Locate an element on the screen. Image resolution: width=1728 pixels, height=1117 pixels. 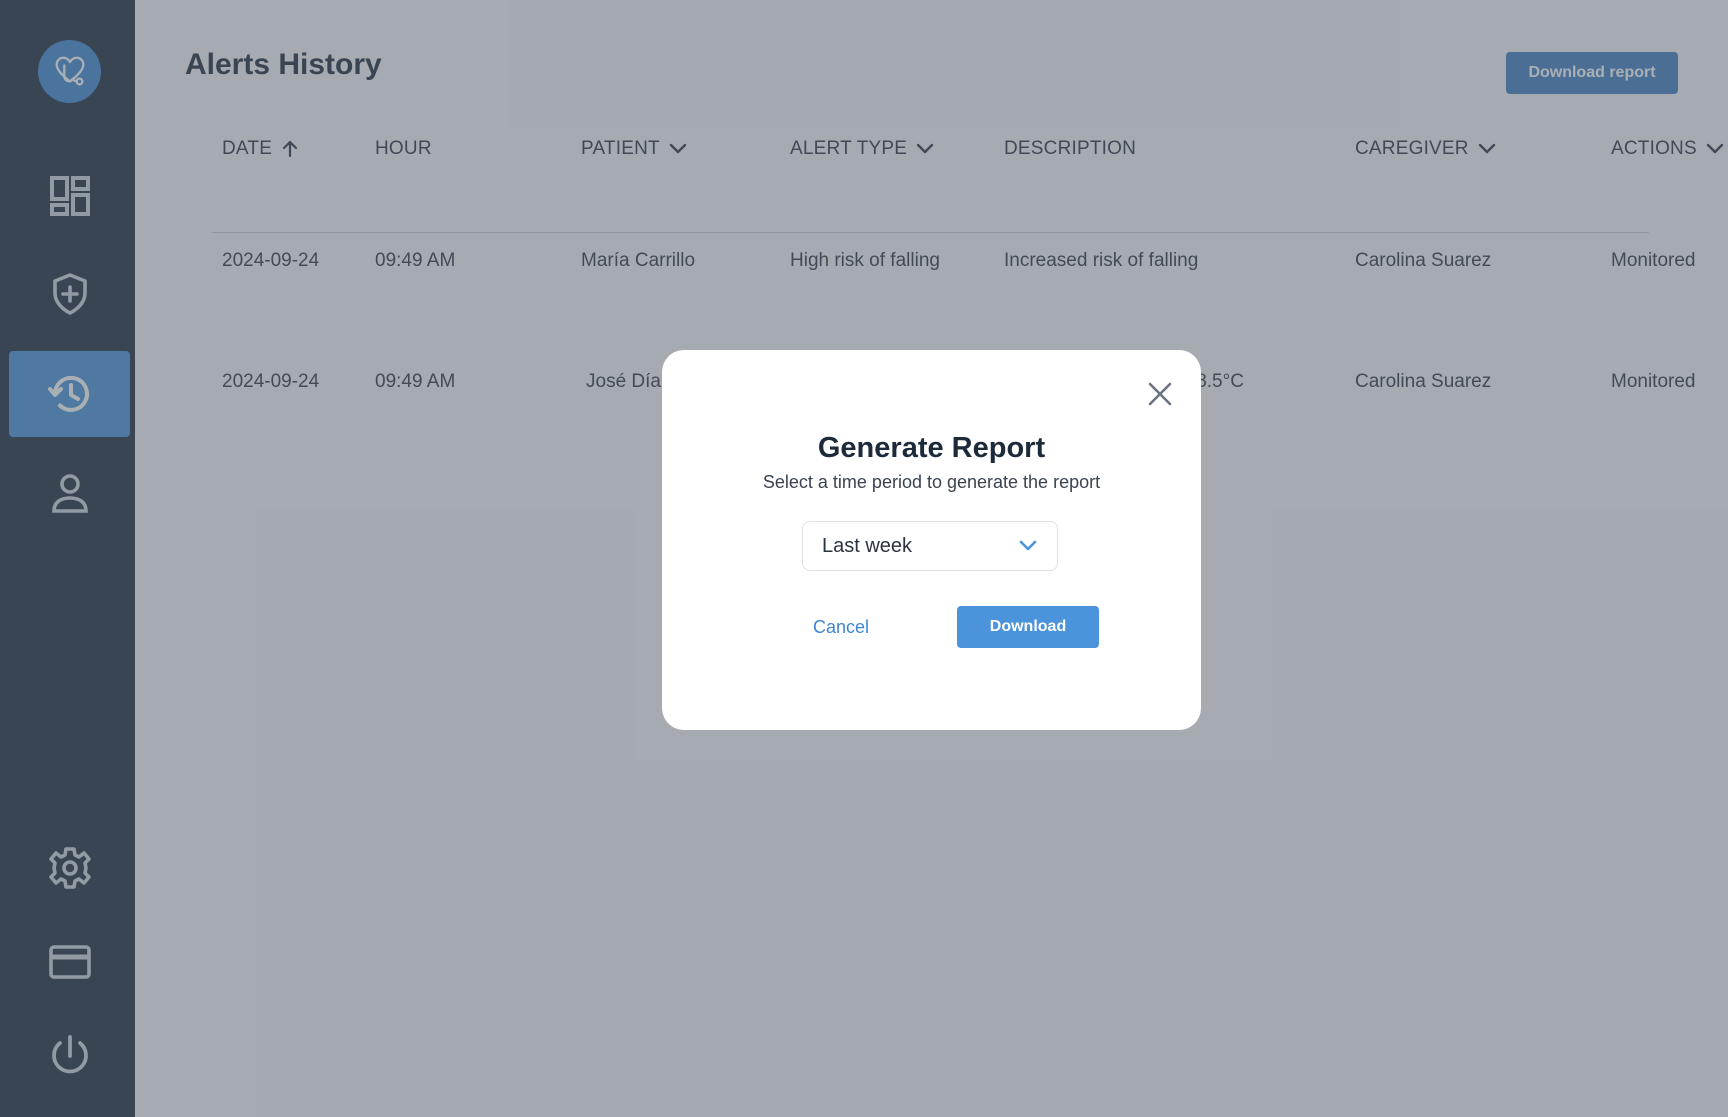
time-period-value: Last week is located at coordinates (867, 545).